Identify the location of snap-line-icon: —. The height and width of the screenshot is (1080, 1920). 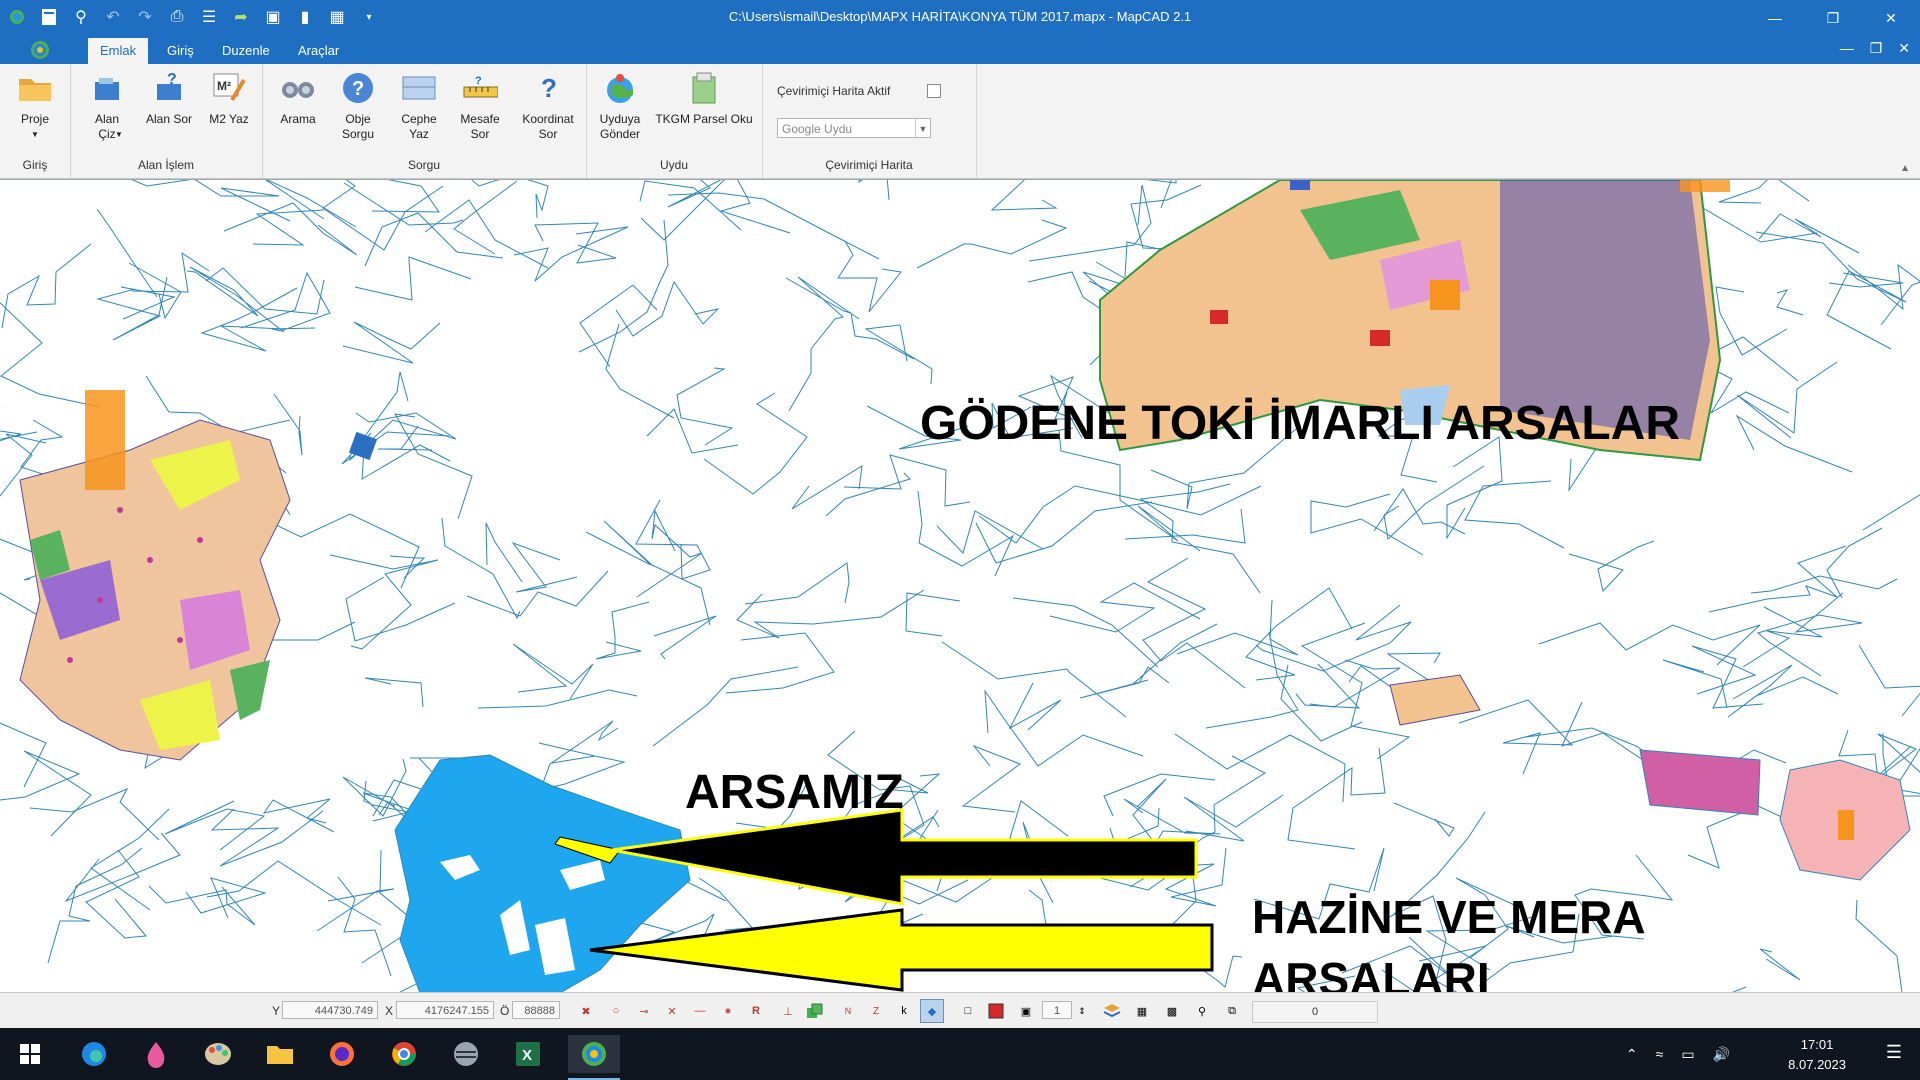
(700, 1011).